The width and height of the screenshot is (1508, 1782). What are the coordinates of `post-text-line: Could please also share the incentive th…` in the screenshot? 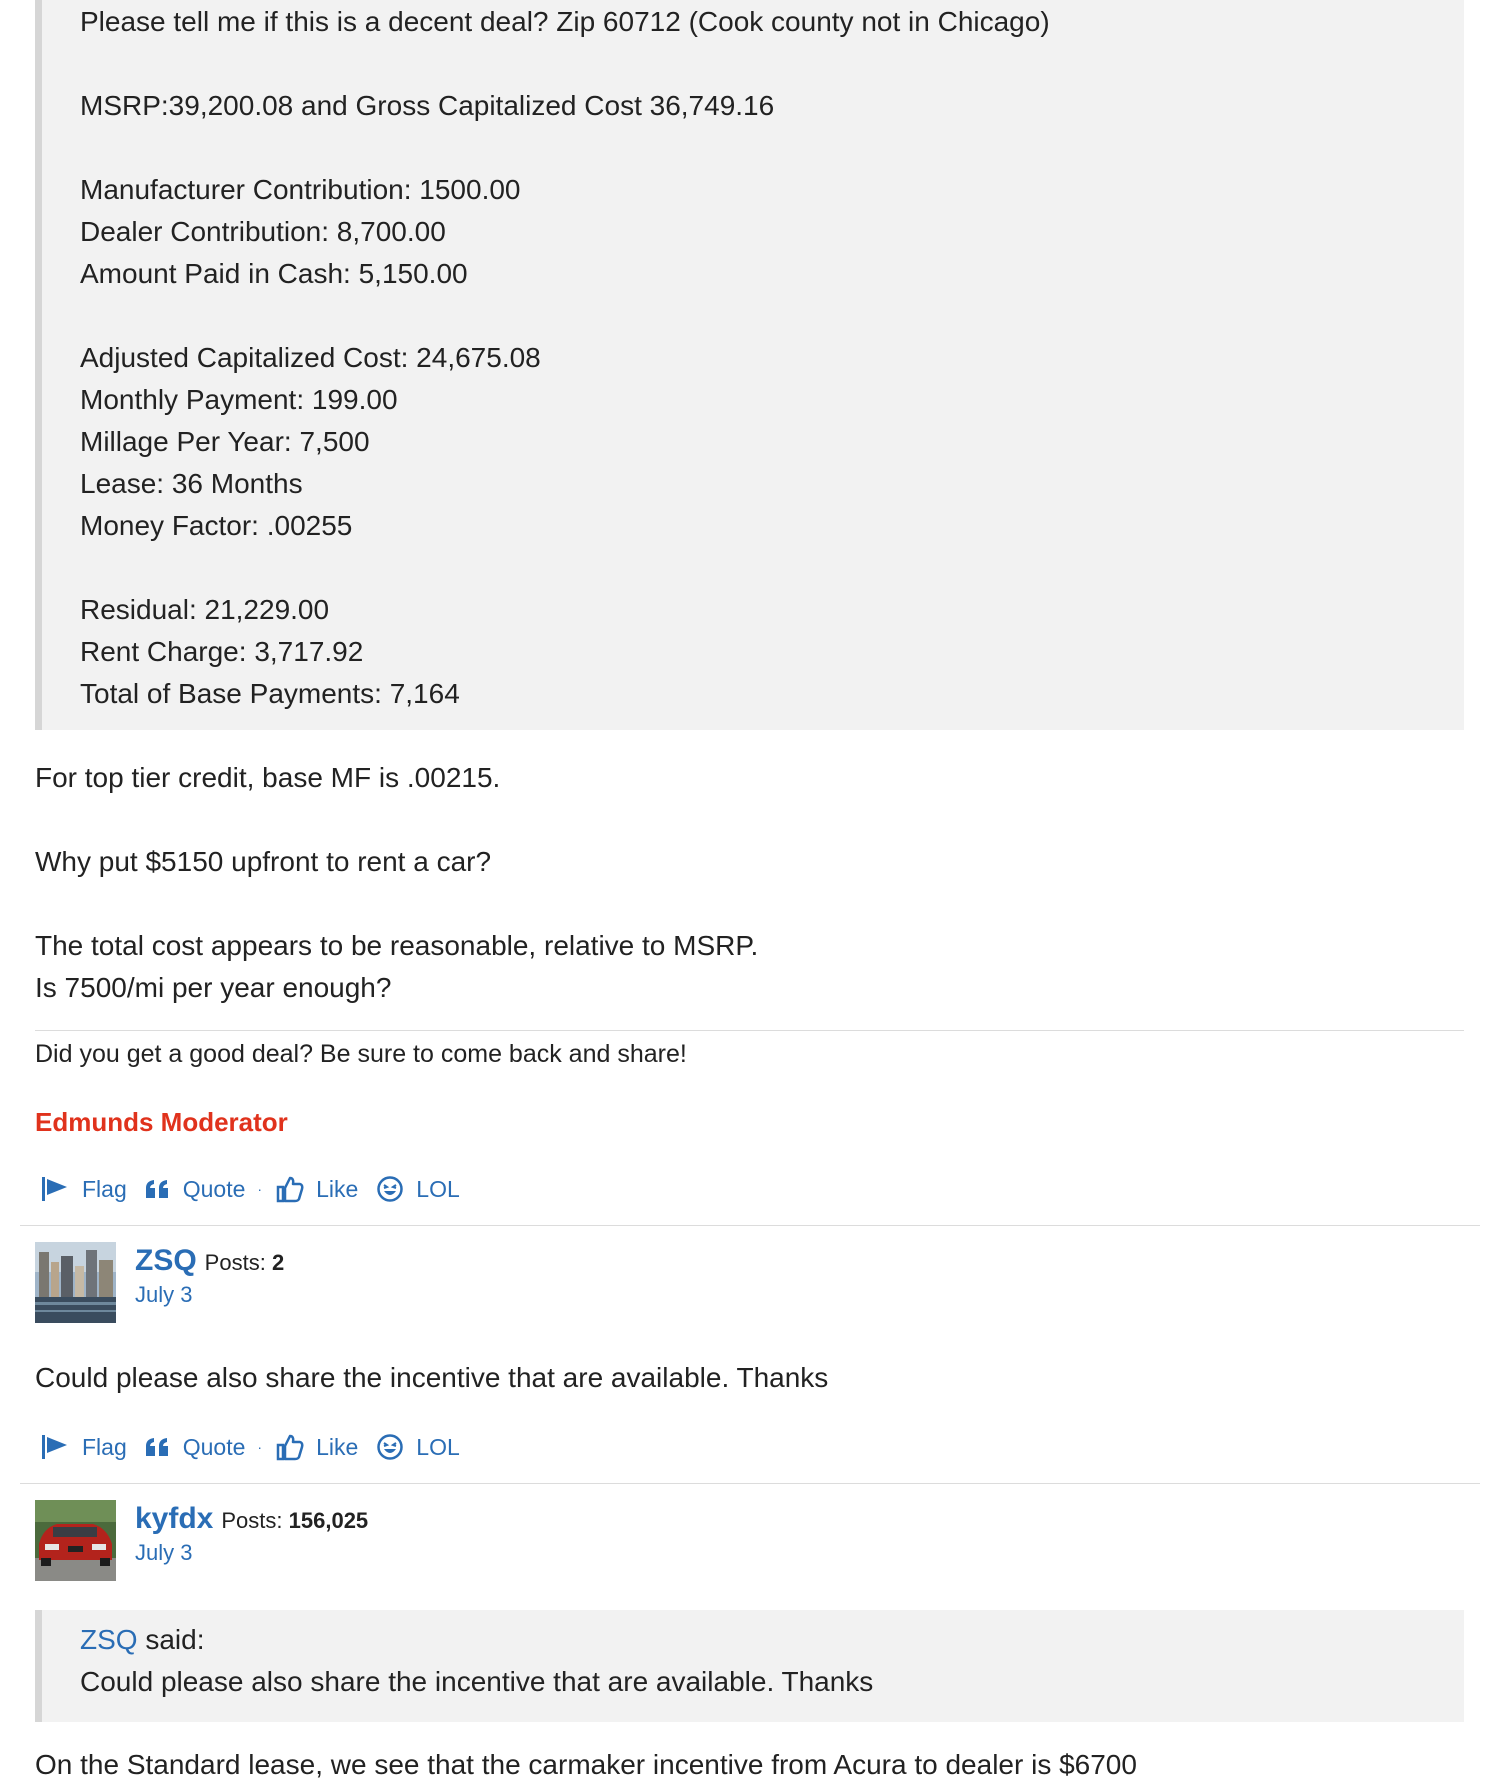 It's located at (432, 1377).